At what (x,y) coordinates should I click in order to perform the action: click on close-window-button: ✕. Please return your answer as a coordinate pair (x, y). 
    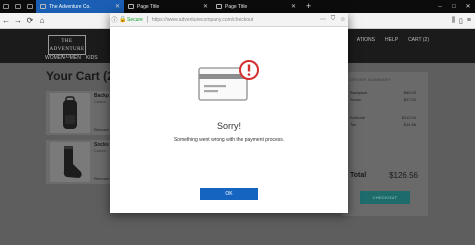
    Looking at the image, I should click on (468, 6).